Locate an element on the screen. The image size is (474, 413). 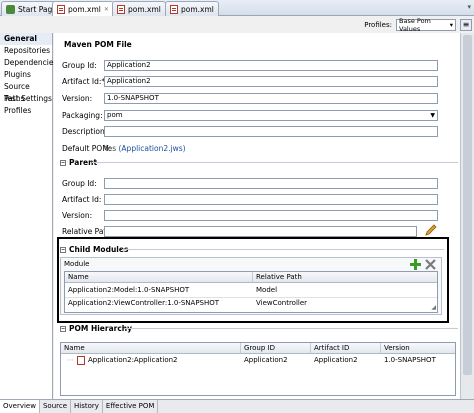
sidebar-item-dependencies: Dependencies is located at coordinates (28, 63).